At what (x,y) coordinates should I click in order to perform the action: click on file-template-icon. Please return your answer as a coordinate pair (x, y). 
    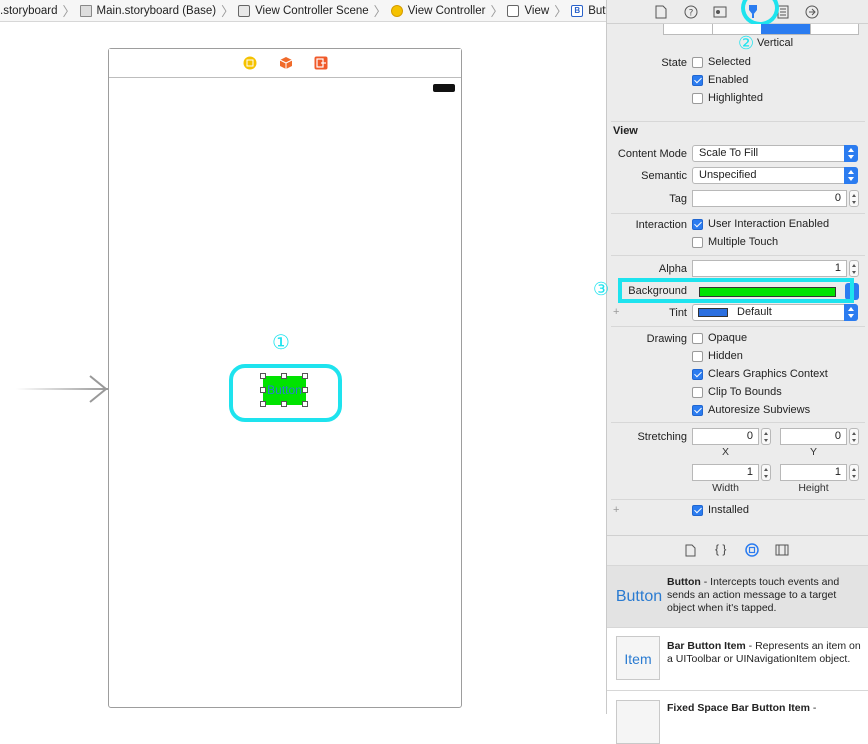
    Looking at the image, I should click on (690, 550).